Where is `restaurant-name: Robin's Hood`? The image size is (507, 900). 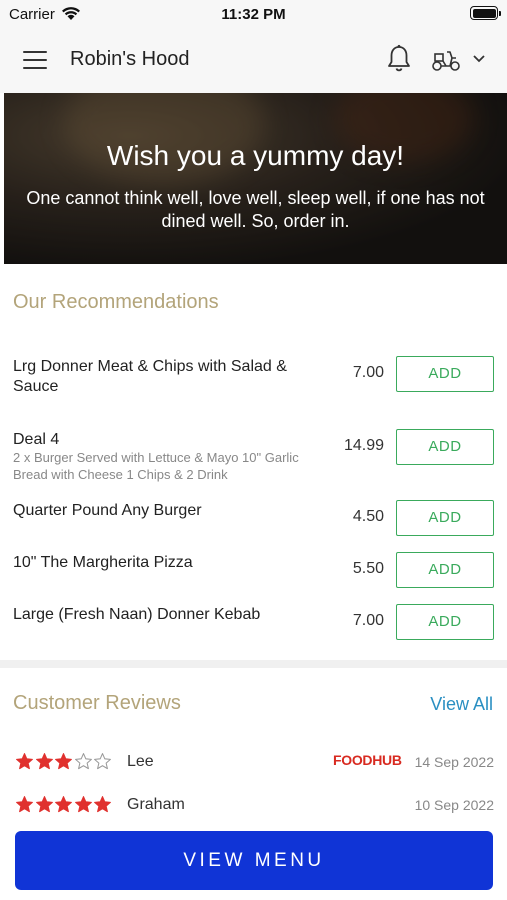
restaurant-name: Robin's Hood is located at coordinates (130, 59).